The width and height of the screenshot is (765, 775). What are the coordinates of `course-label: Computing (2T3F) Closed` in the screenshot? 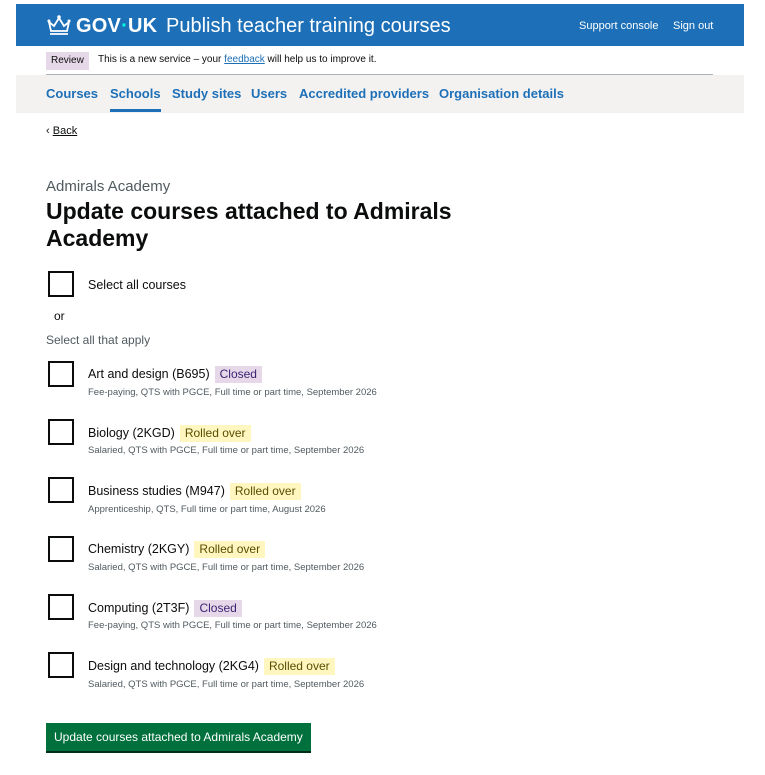 It's located at (165, 608).